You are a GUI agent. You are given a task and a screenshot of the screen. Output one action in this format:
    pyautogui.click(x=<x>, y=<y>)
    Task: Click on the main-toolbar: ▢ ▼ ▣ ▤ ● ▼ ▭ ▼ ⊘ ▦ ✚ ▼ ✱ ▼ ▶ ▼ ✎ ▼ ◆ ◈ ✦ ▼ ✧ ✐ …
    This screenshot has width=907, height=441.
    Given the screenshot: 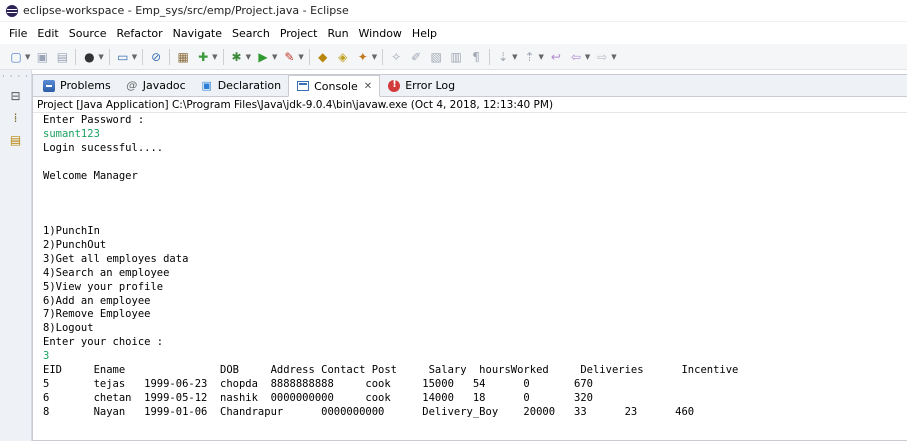 What is the action you would take?
    pyautogui.click(x=453, y=57)
    